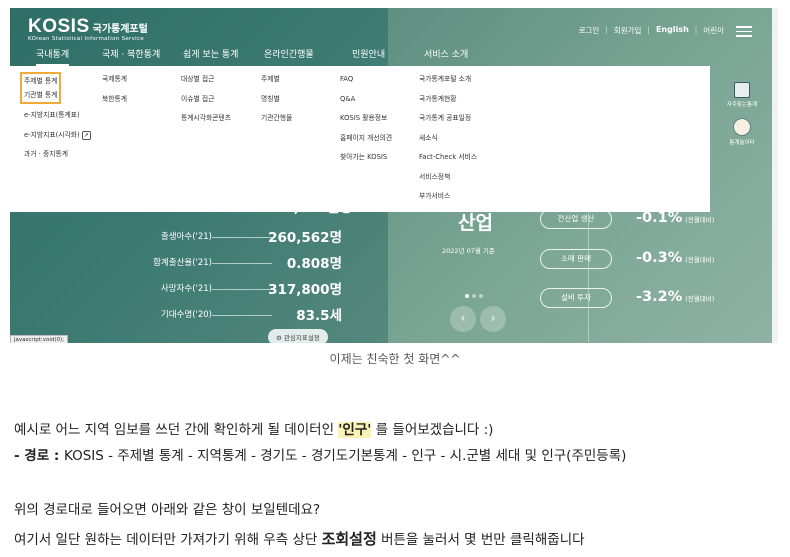  Describe the element at coordinates (114, 100) in the screenshot. I see `menu-item-north-korea: 북한통계` at that location.